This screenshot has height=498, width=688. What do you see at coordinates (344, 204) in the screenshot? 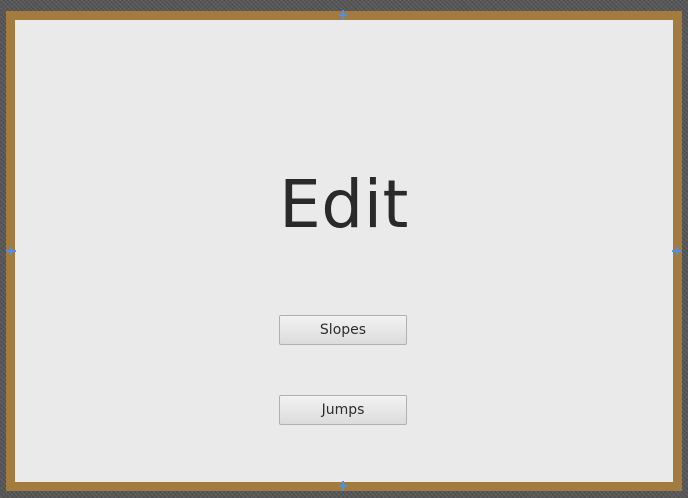
I see `screen-title: Edit` at bounding box center [344, 204].